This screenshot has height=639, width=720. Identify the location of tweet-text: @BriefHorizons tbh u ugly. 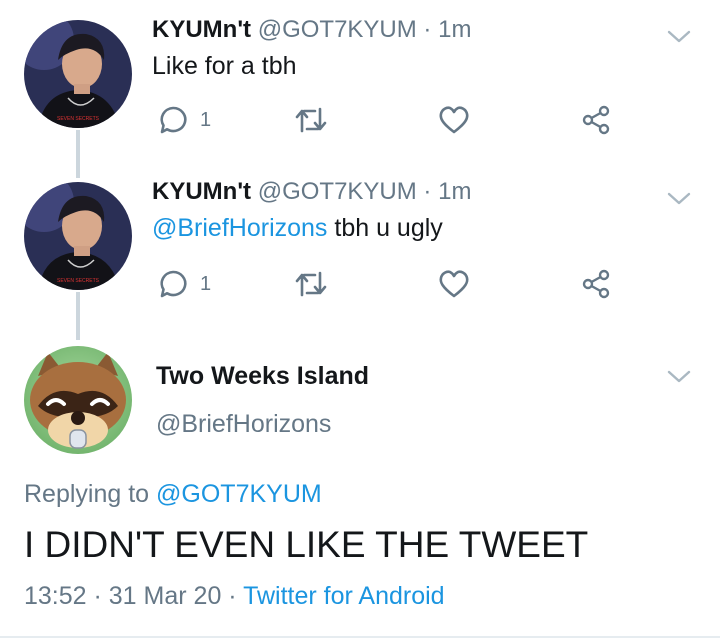
(297, 228).